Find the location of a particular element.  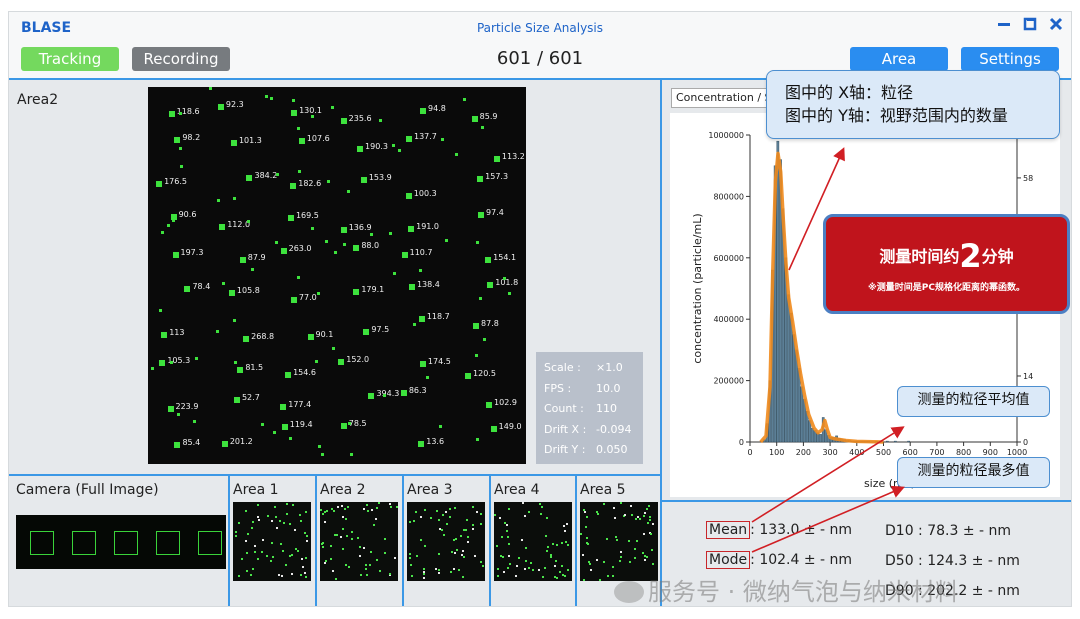

area-thumb-2: Area 2 is located at coordinates (358, 540).